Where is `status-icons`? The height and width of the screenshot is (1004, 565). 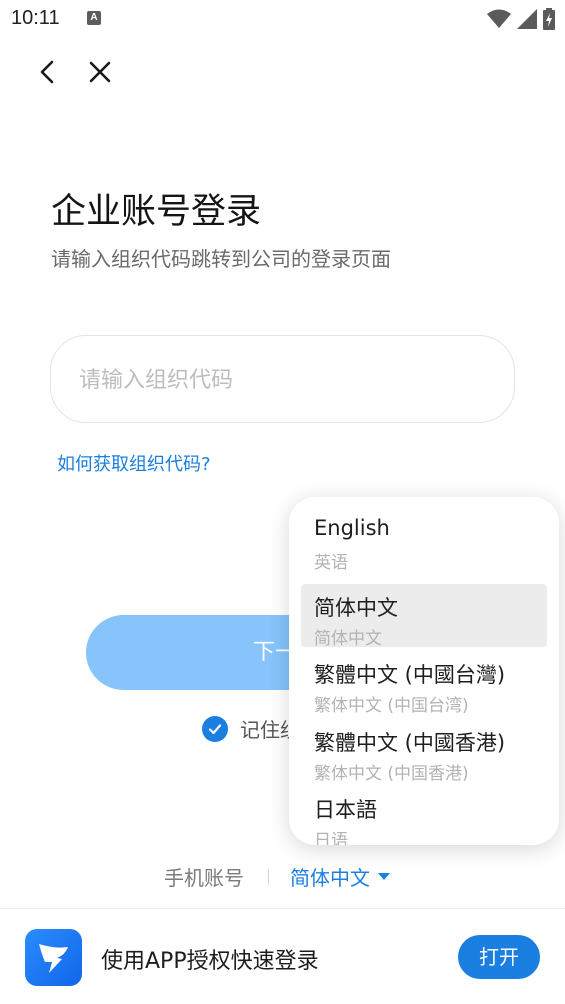 status-icons is located at coordinates (521, 19).